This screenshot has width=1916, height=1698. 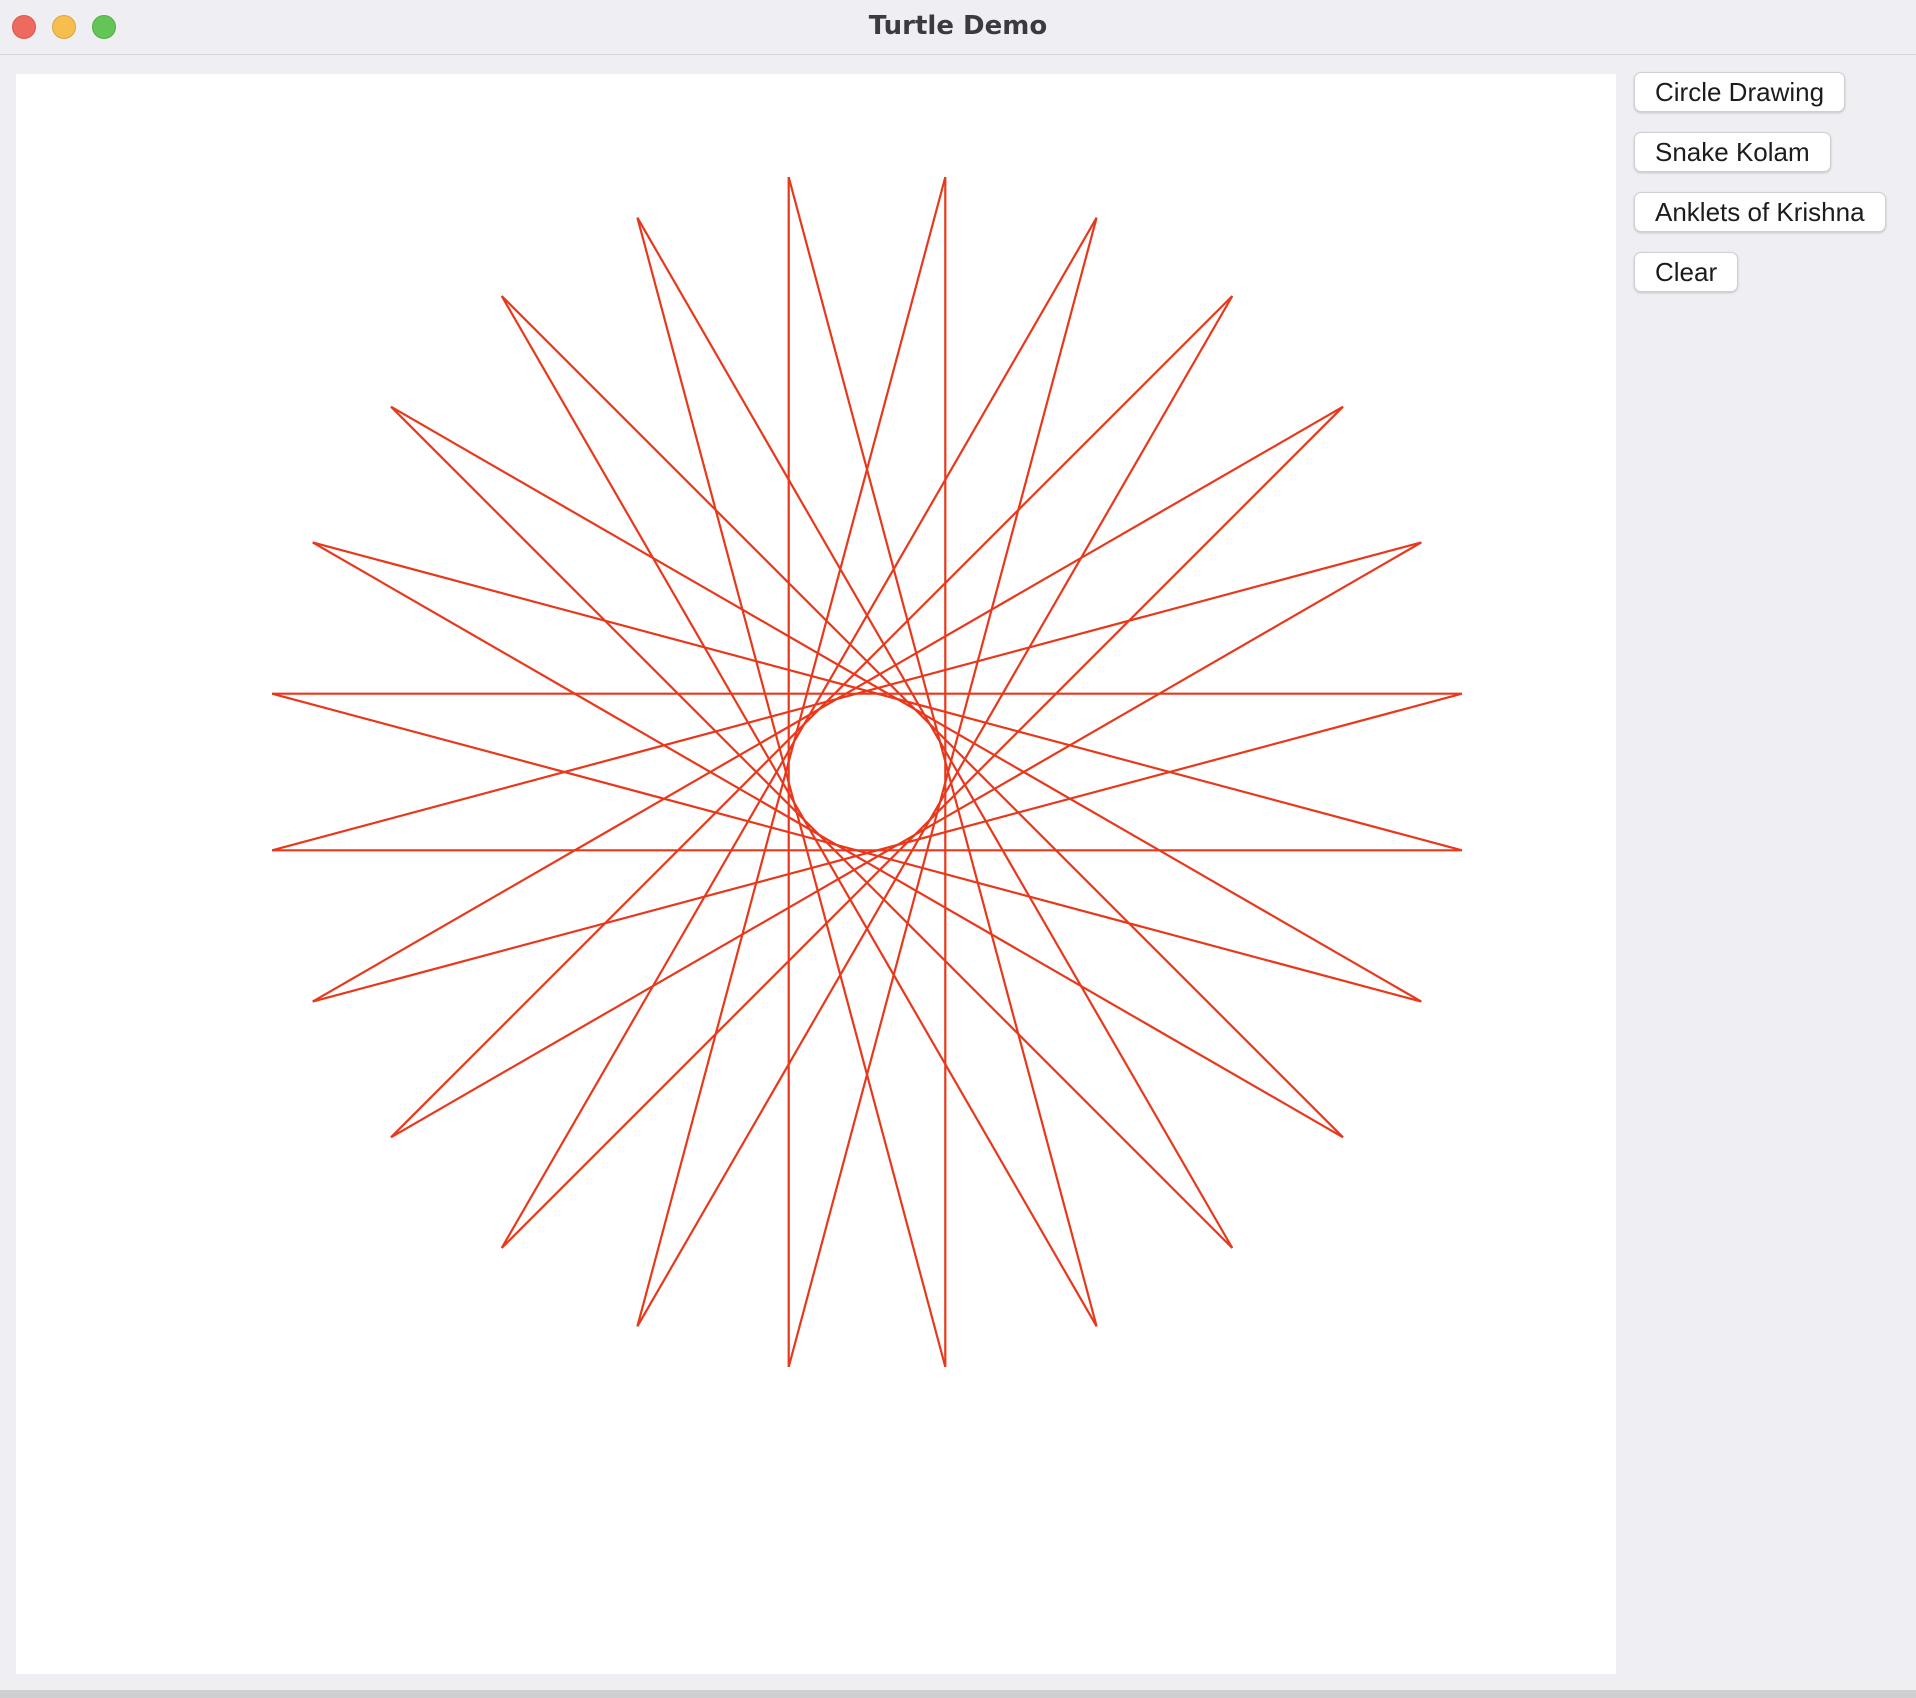 I want to click on snake-kolam-button: Snake Kolam, so click(x=1732, y=152).